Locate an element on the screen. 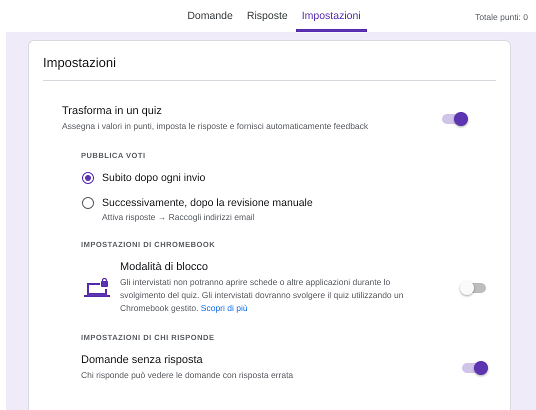 The width and height of the screenshot is (536, 410). radio-hint: Attiva risposte → Raccogli indirizzi email is located at coordinates (179, 217).